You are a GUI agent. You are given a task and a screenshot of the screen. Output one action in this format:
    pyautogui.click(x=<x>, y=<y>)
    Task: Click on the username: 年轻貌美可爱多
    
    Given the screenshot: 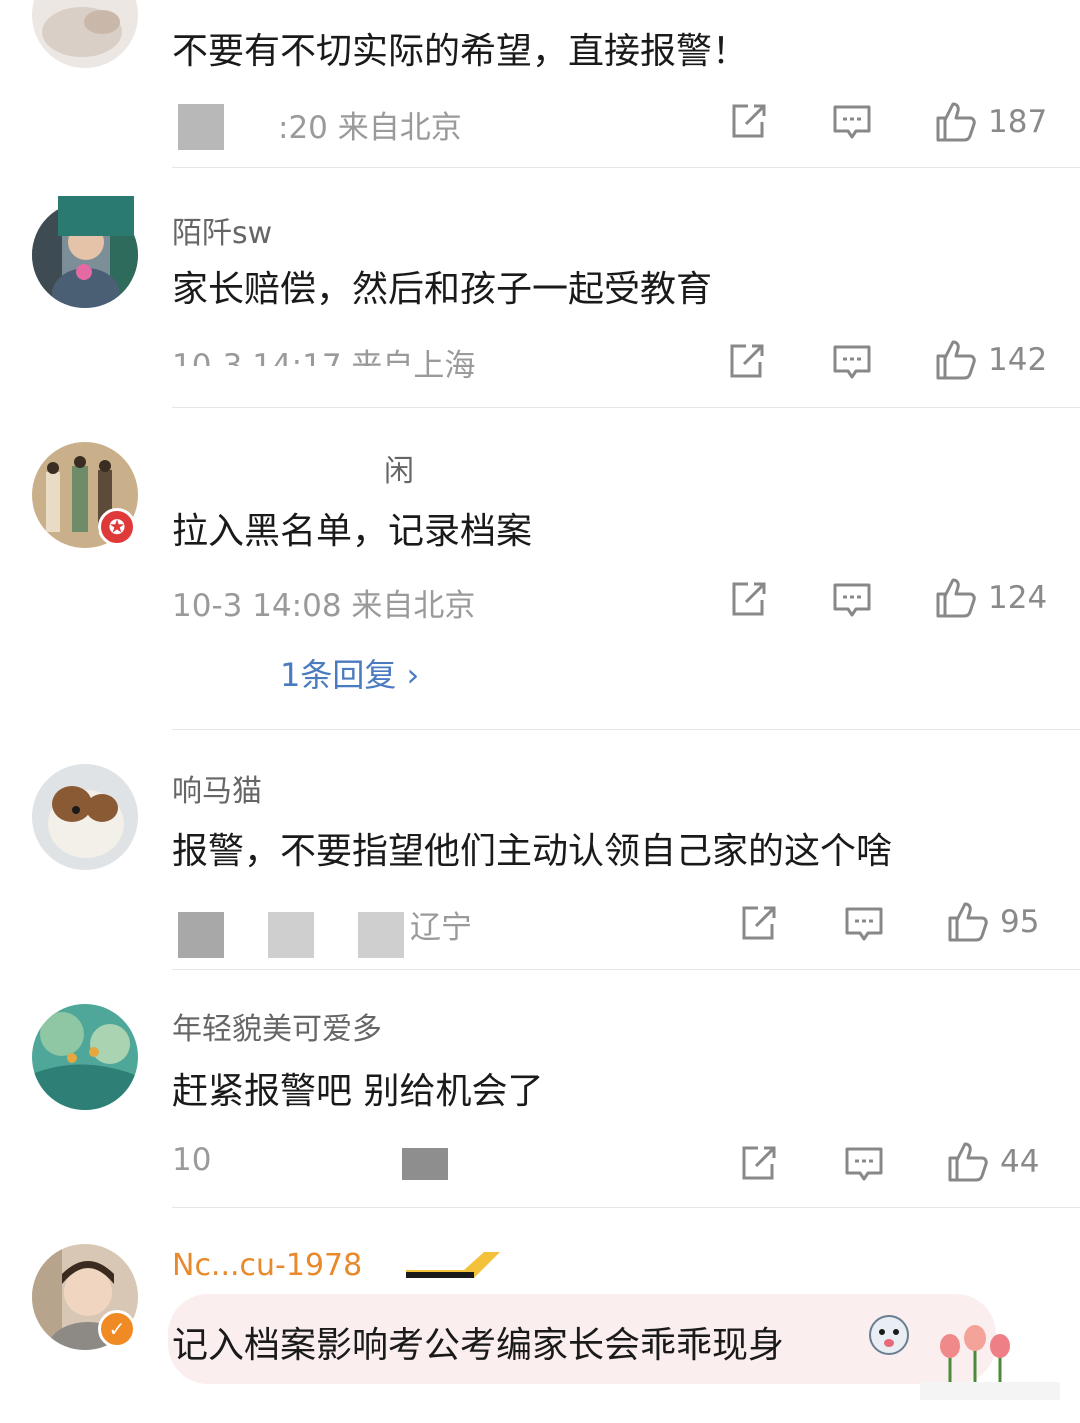 What is the action you would take?
    pyautogui.click(x=277, y=1026)
    